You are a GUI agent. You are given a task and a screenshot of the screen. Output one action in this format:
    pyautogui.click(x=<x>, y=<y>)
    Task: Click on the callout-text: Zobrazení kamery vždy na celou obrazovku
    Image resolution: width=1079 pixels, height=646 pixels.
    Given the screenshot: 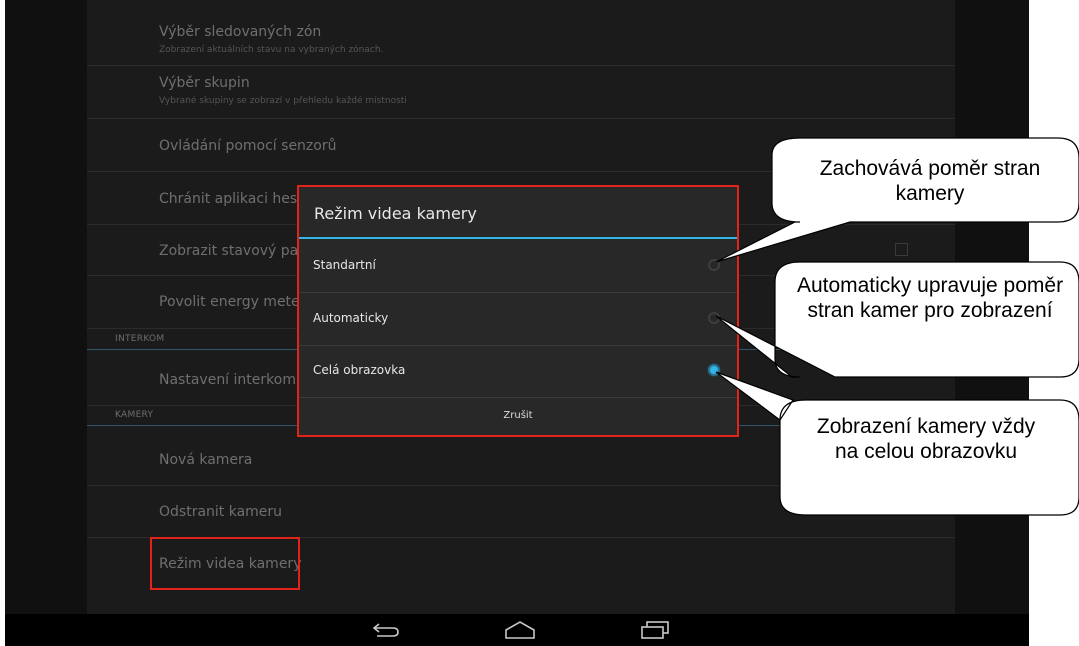 What is the action you would take?
    pyautogui.click(x=926, y=439)
    